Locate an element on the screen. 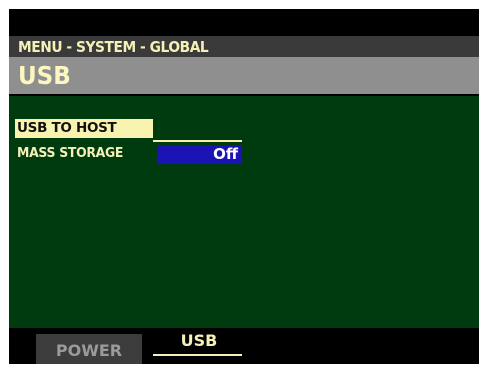 This screenshot has height=368, width=479. page-title: USB is located at coordinates (44, 75).